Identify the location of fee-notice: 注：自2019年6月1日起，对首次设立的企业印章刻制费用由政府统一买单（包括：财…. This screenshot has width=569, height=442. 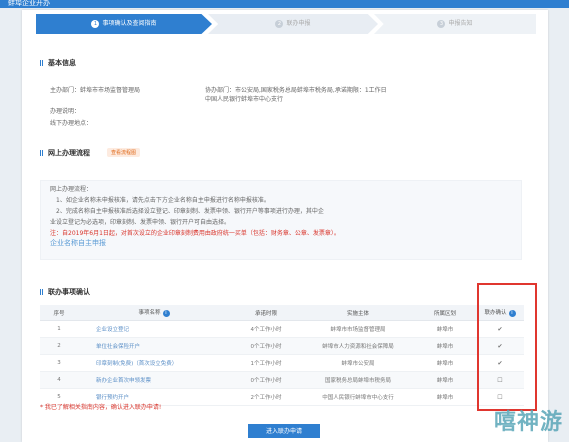
(195, 233).